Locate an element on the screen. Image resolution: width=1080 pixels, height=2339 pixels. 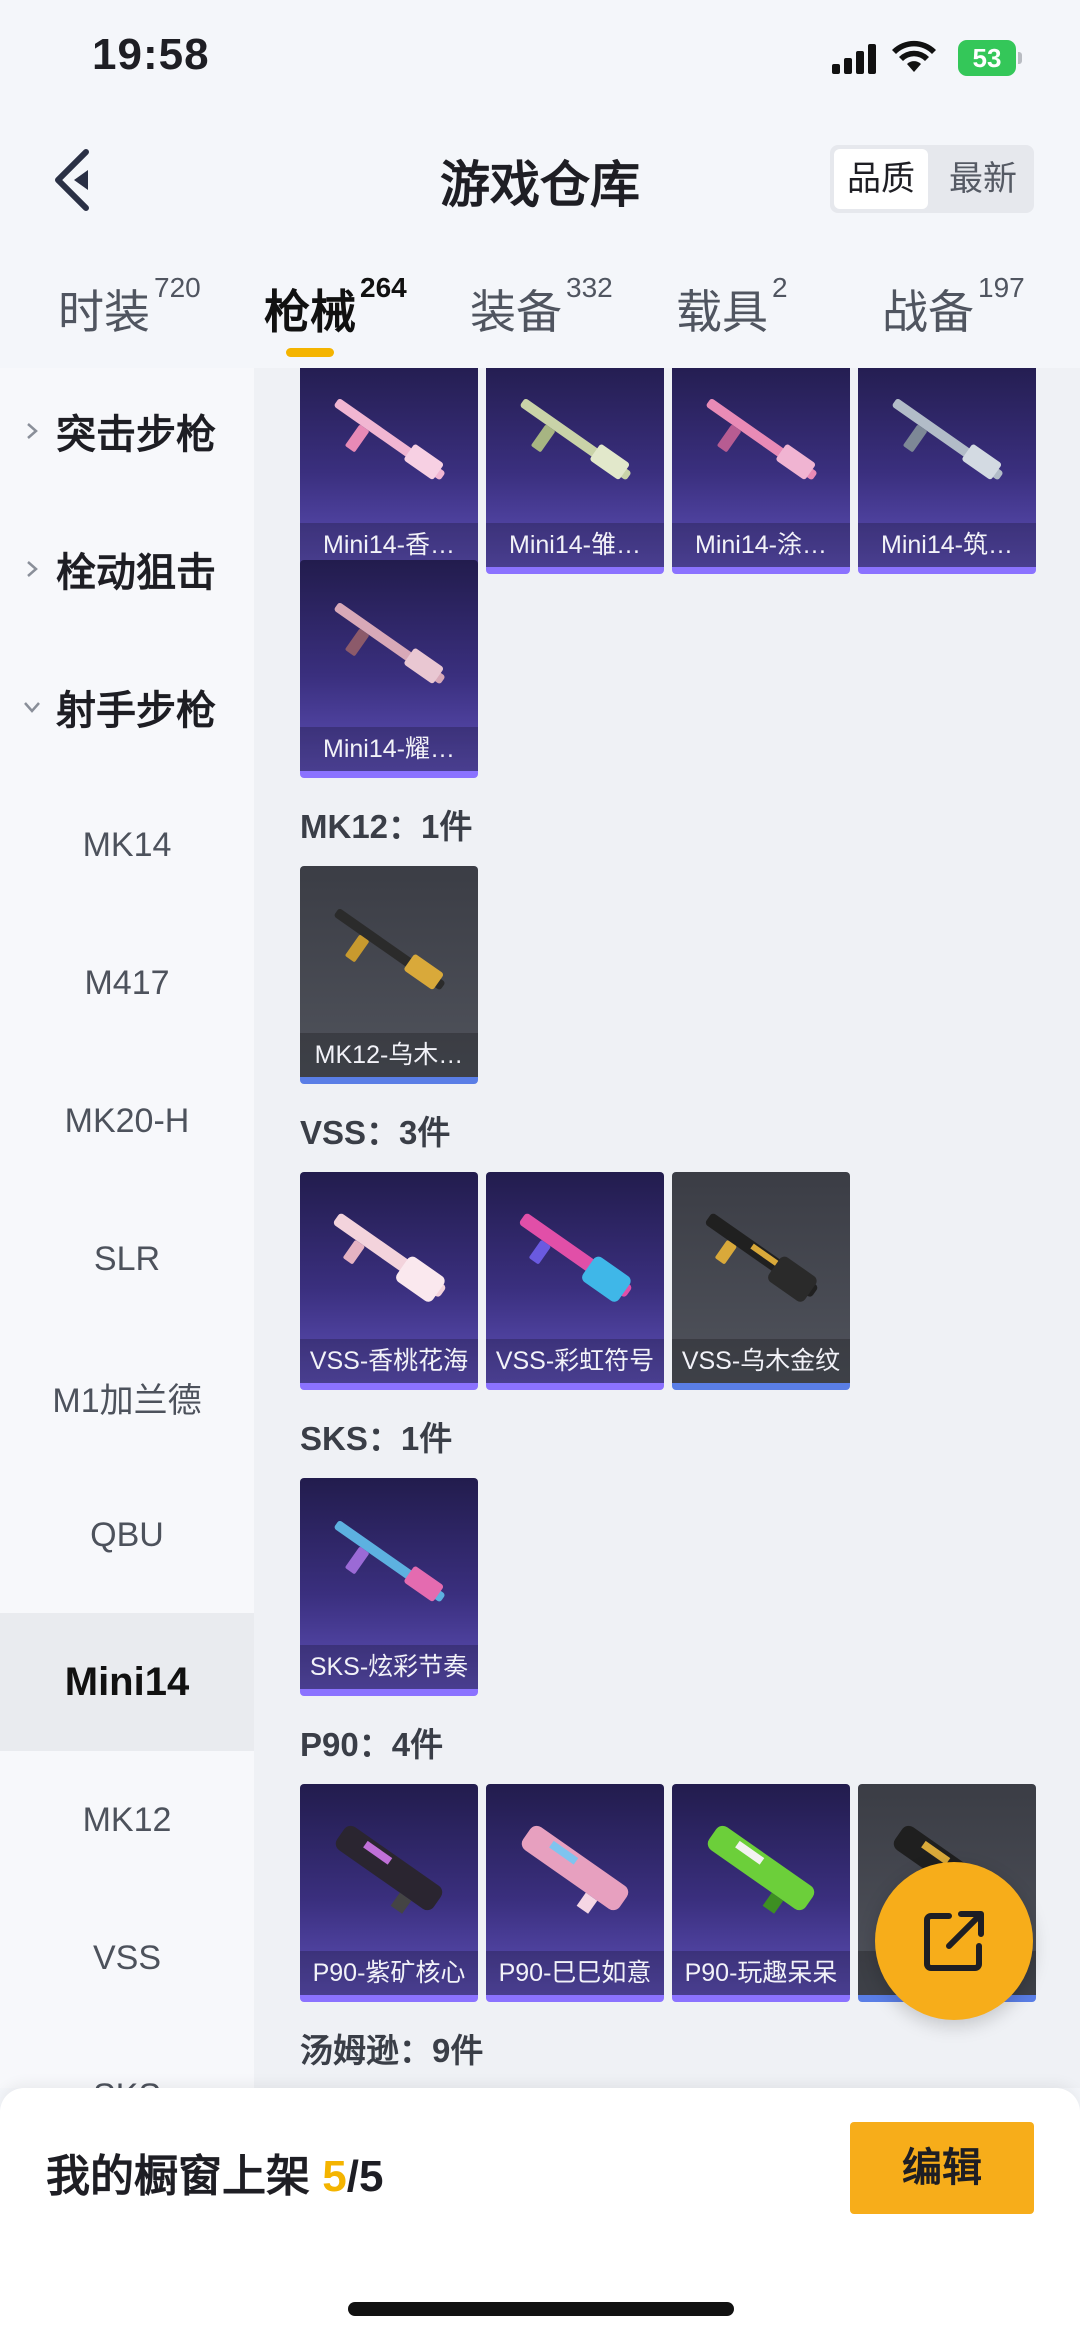
tab-label: 载具 is located at coordinates (722, 312).